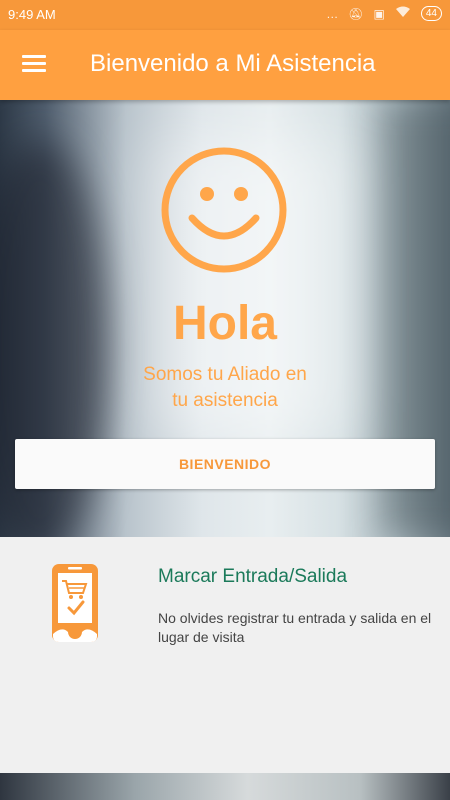 This screenshot has height=800, width=450. What do you see at coordinates (35, 65) in the screenshot?
I see `hamburger-menu-icon` at bounding box center [35, 65].